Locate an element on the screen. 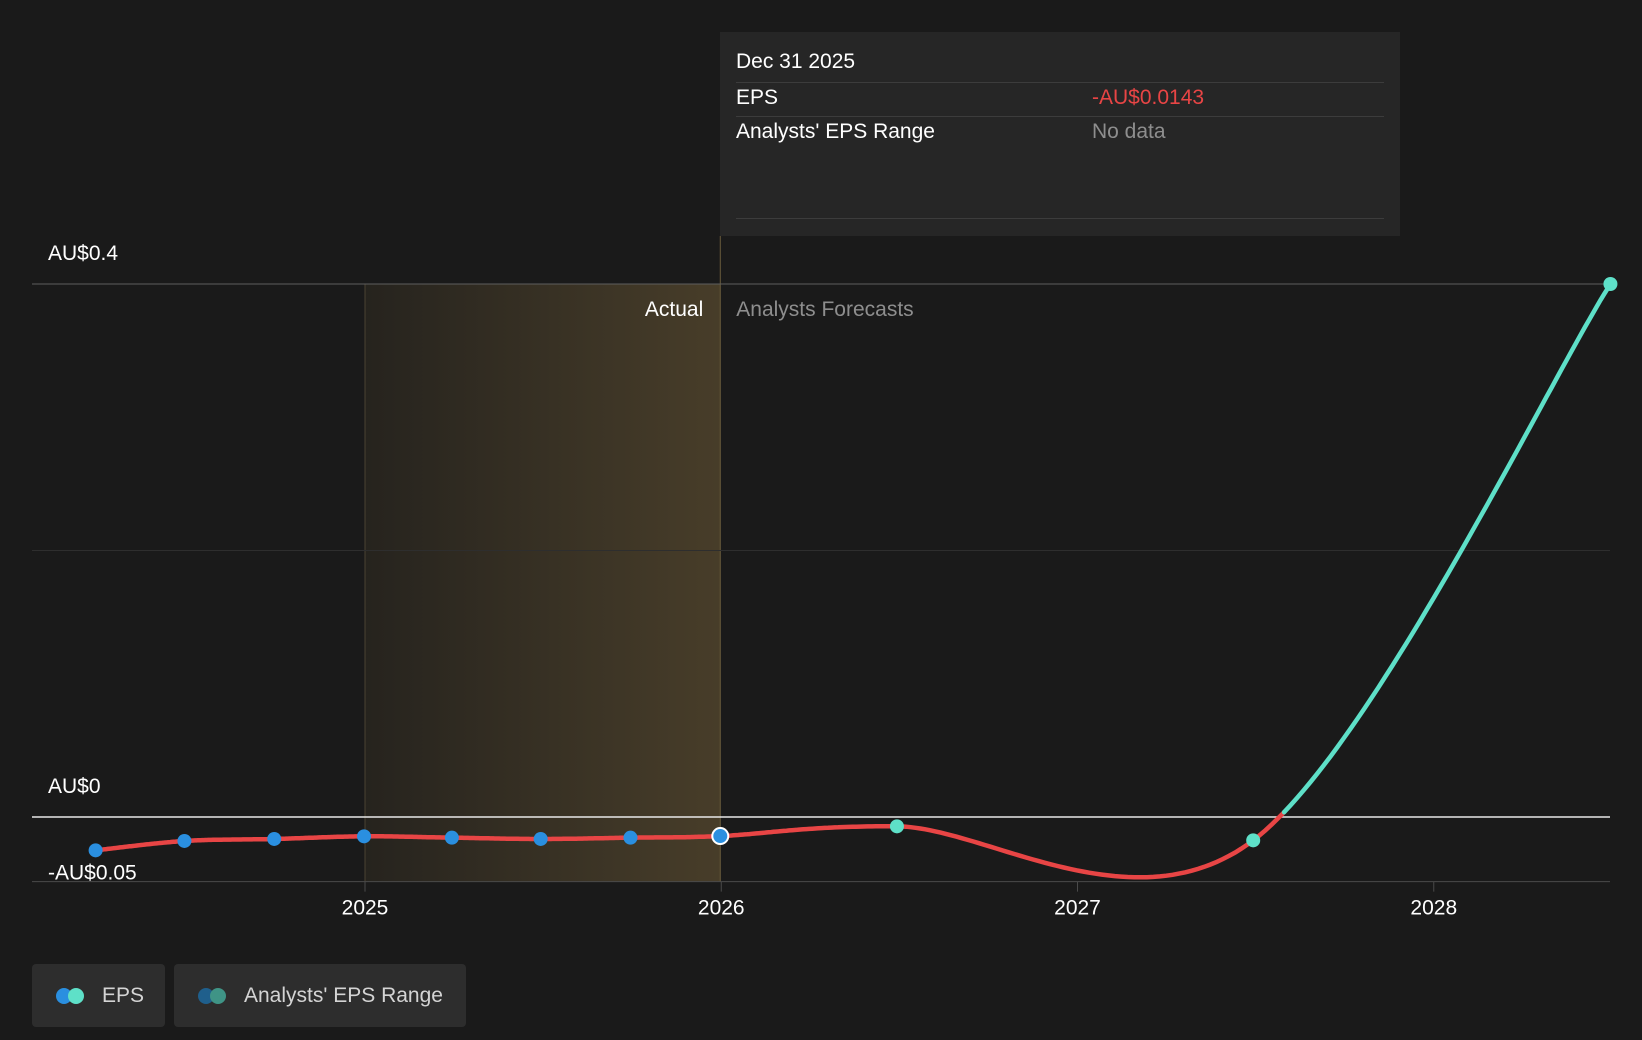 Image resolution: width=1642 pixels, height=1040 pixels. y-tick-label: -AU$0.05 is located at coordinates (92, 873).